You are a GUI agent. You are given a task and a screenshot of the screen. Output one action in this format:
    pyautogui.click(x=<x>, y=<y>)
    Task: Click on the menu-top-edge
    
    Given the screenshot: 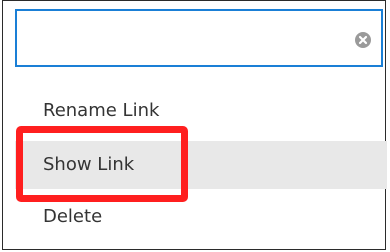 What is the action you would take?
    pyautogui.click(x=194, y=3)
    